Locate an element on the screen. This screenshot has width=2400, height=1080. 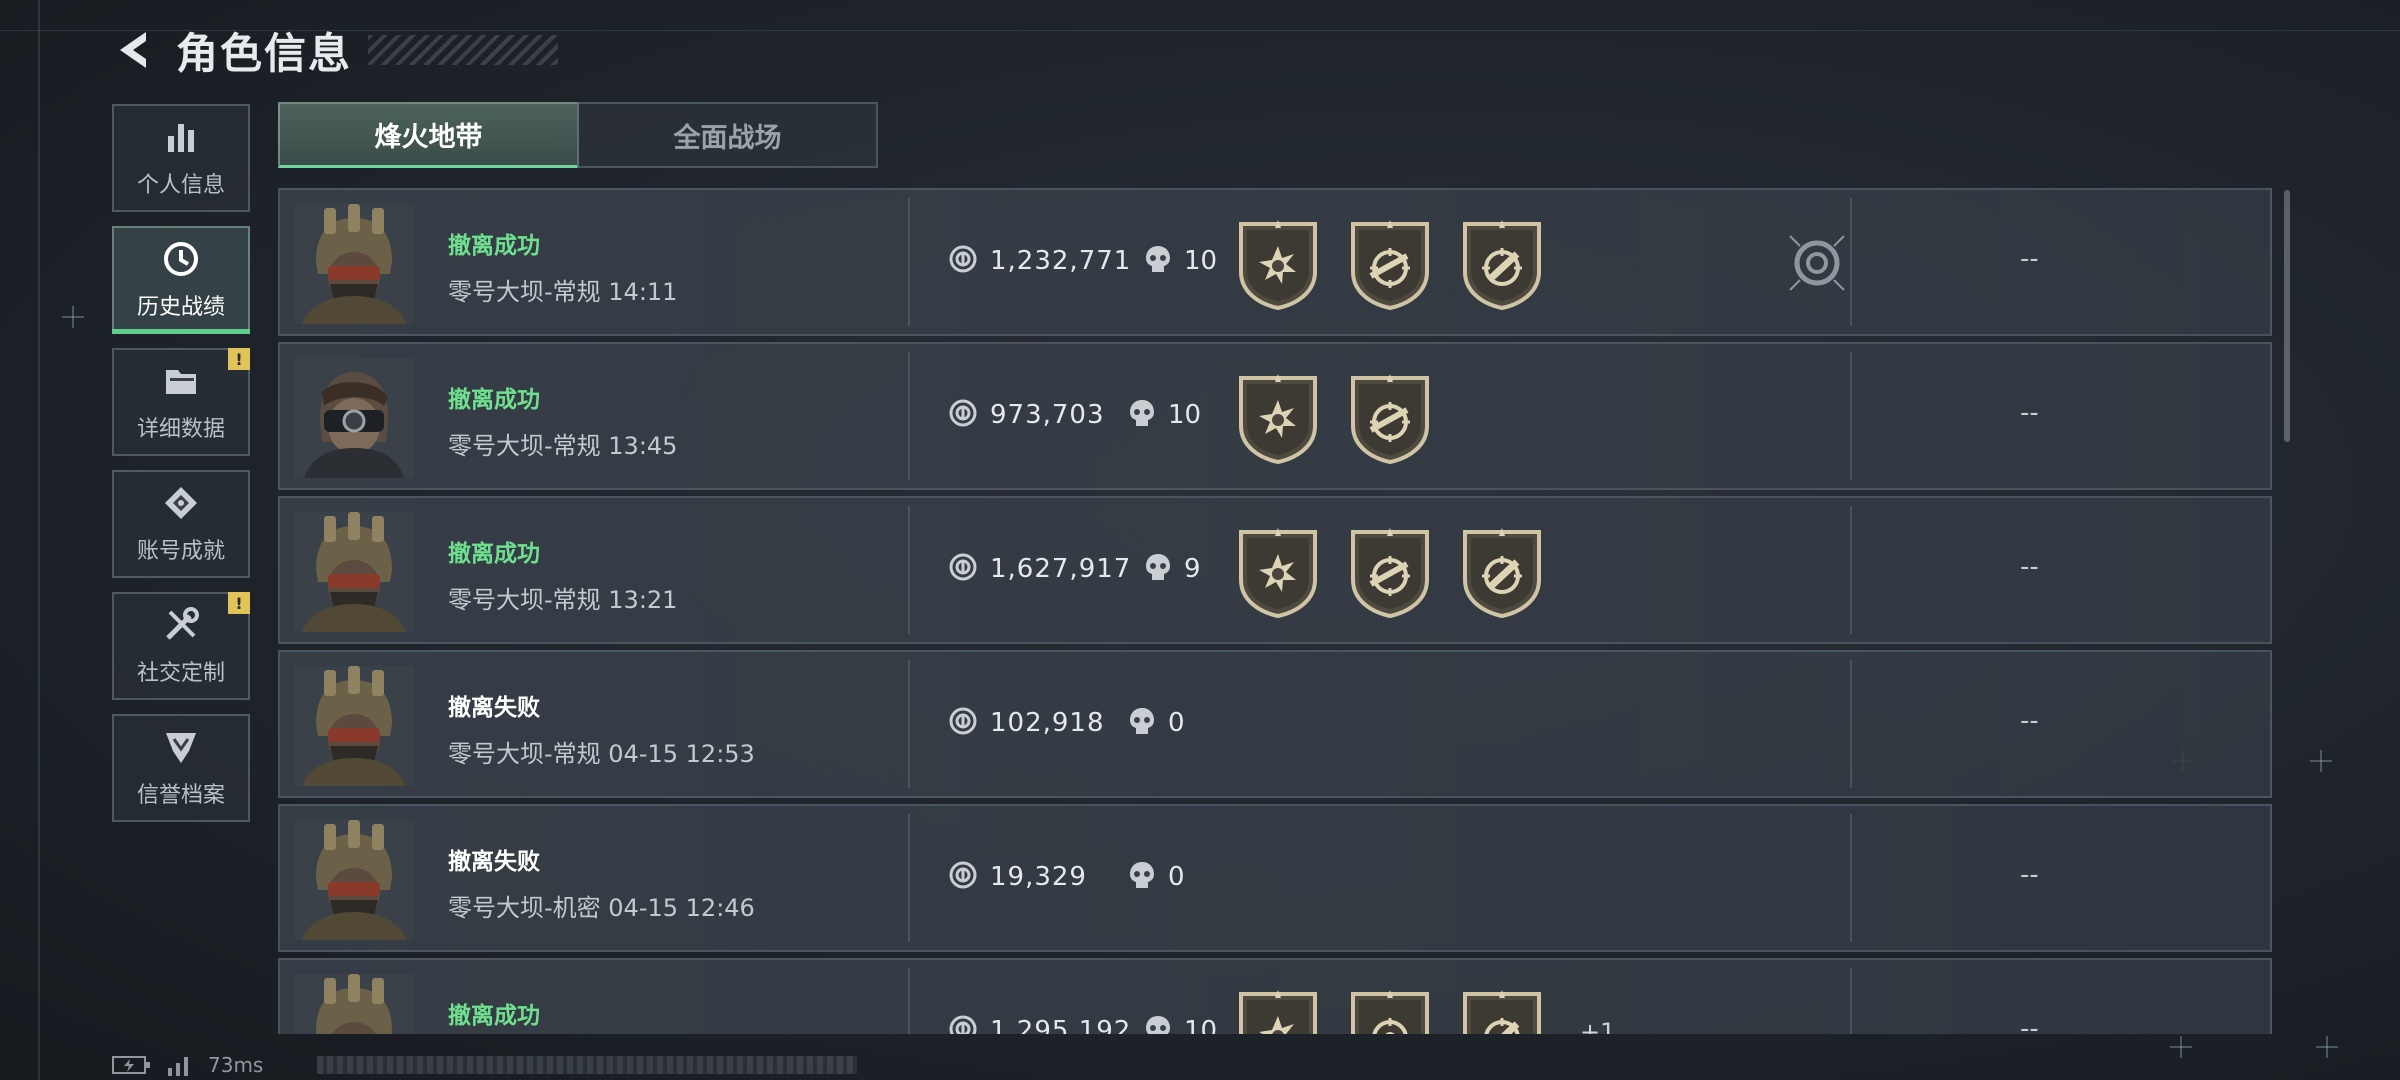
frame-line-left is located at coordinates (39, 540).